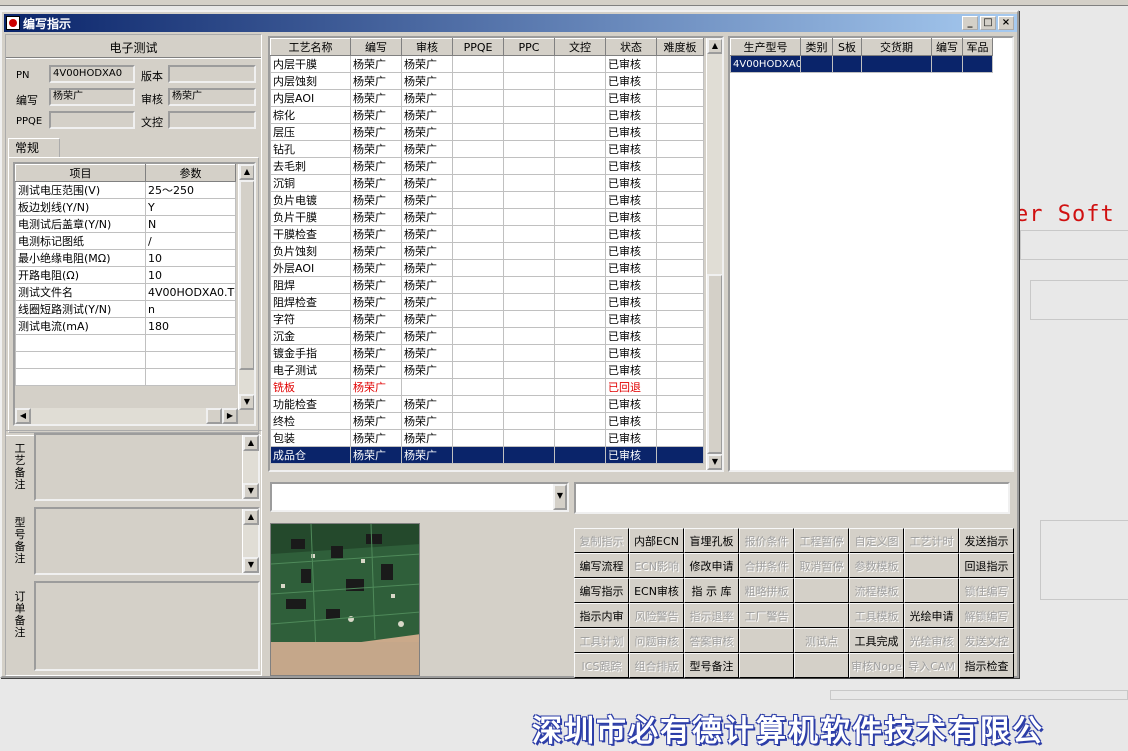 The width and height of the screenshot is (1128, 751). Describe the element at coordinates (487, 302) in the screenshot. I see `process-row: 阻焊检查 杨荣广 杨荣广 已审核` at that location.